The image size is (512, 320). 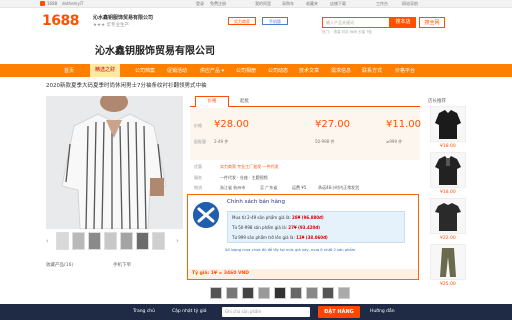 I want to click on search-shop-button: 搜本店, so click(x=403, y=22).